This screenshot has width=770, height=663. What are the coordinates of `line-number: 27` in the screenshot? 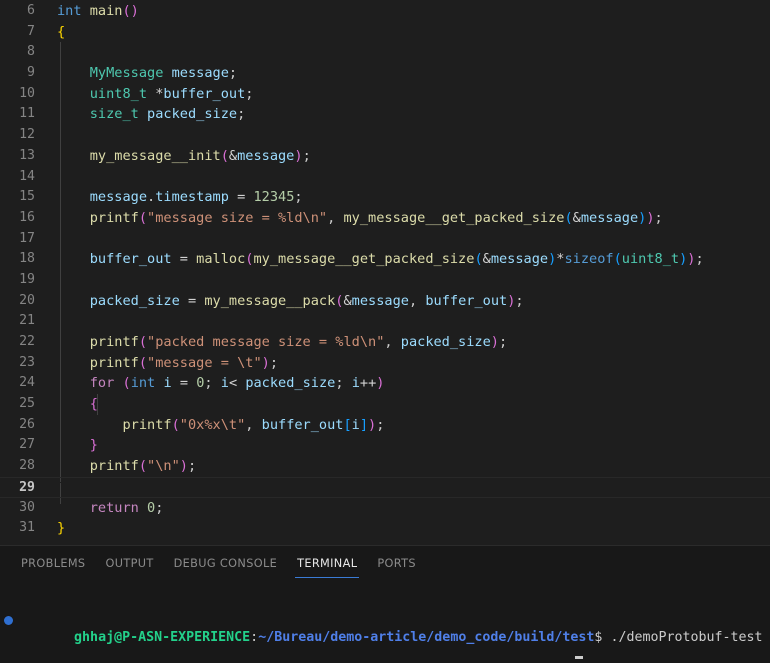 It's located at (27, 445).